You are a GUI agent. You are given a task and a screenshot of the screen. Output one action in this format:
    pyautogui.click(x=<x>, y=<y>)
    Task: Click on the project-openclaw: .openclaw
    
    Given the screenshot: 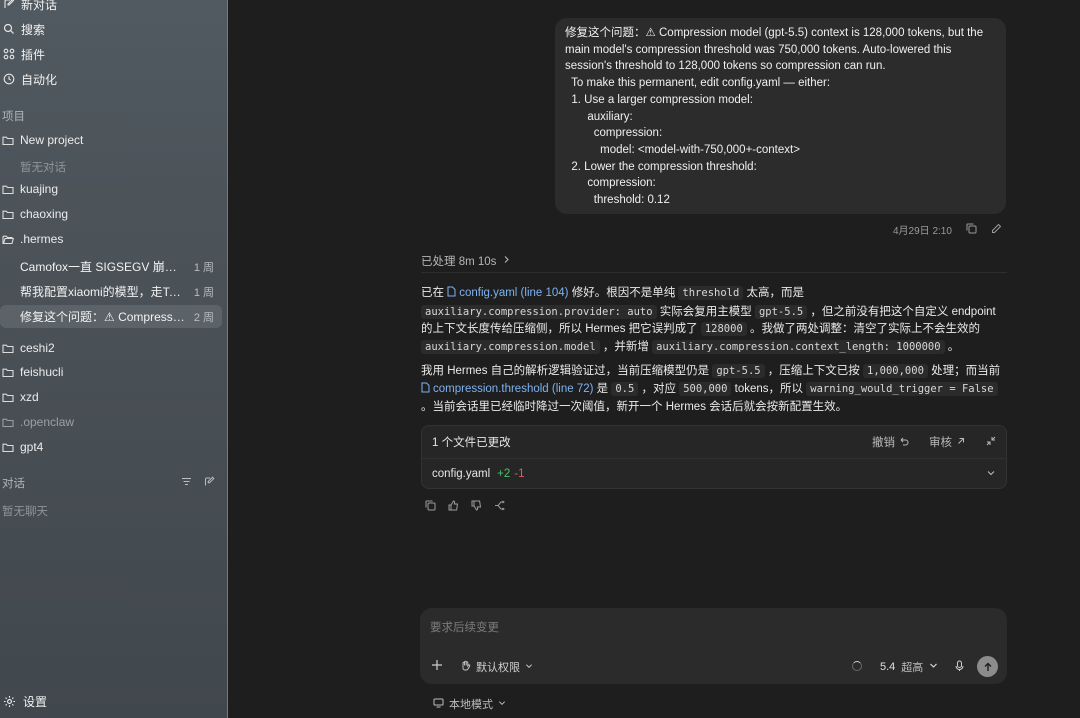 What is the action you would take?
    pyautogui.click(x=111, y=422)
    